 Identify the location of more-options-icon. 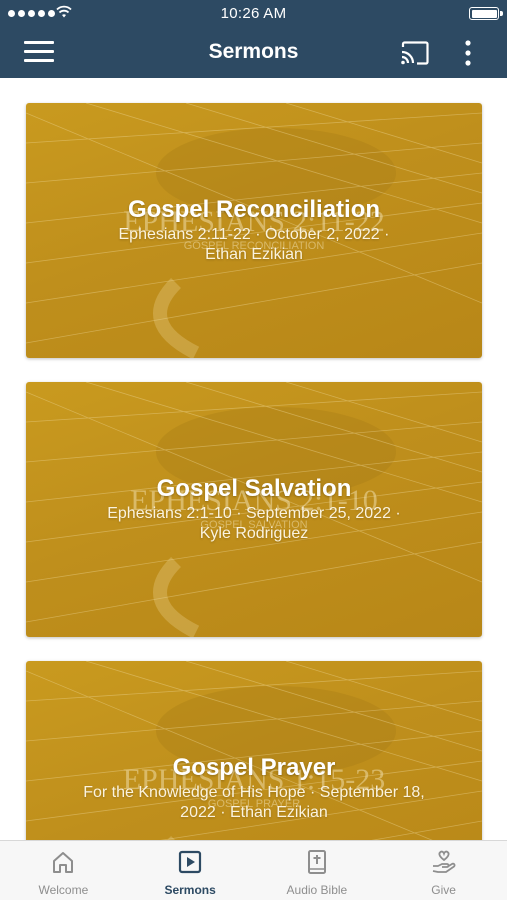
(468, 54).